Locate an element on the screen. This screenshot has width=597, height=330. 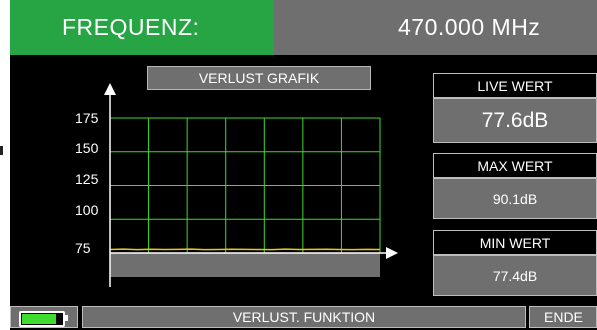
battery-level is located at coordinates (39, 319).